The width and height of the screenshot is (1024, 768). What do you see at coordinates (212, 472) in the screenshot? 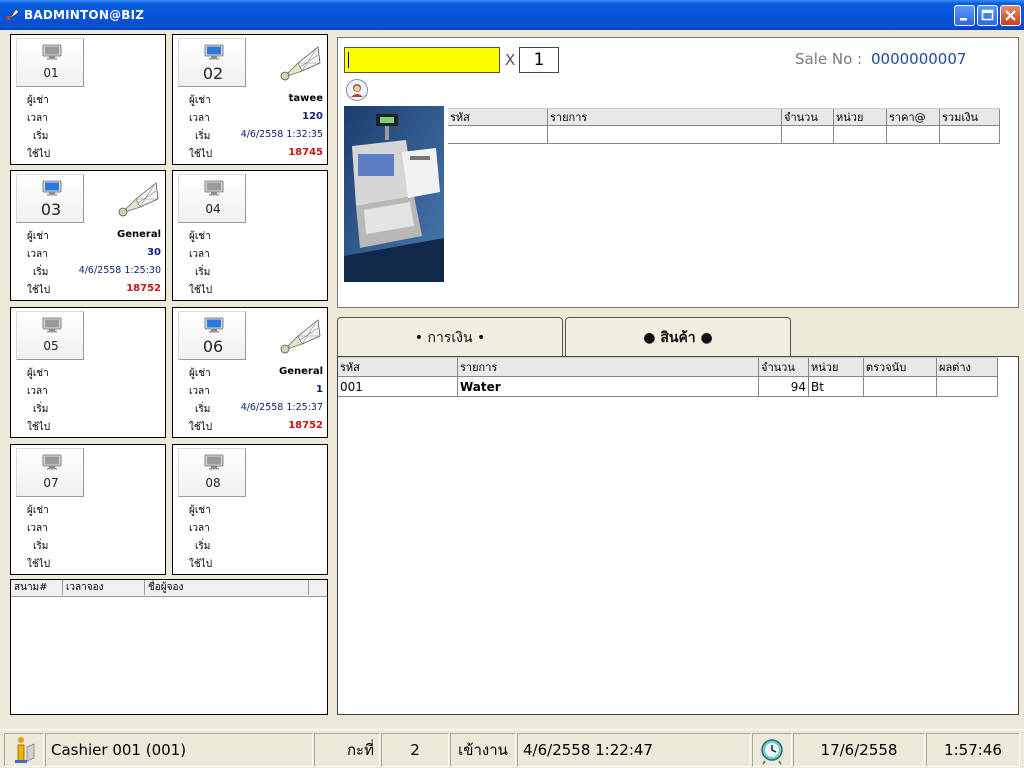
I see `court-button: 08` at bounding box center [212, 472].